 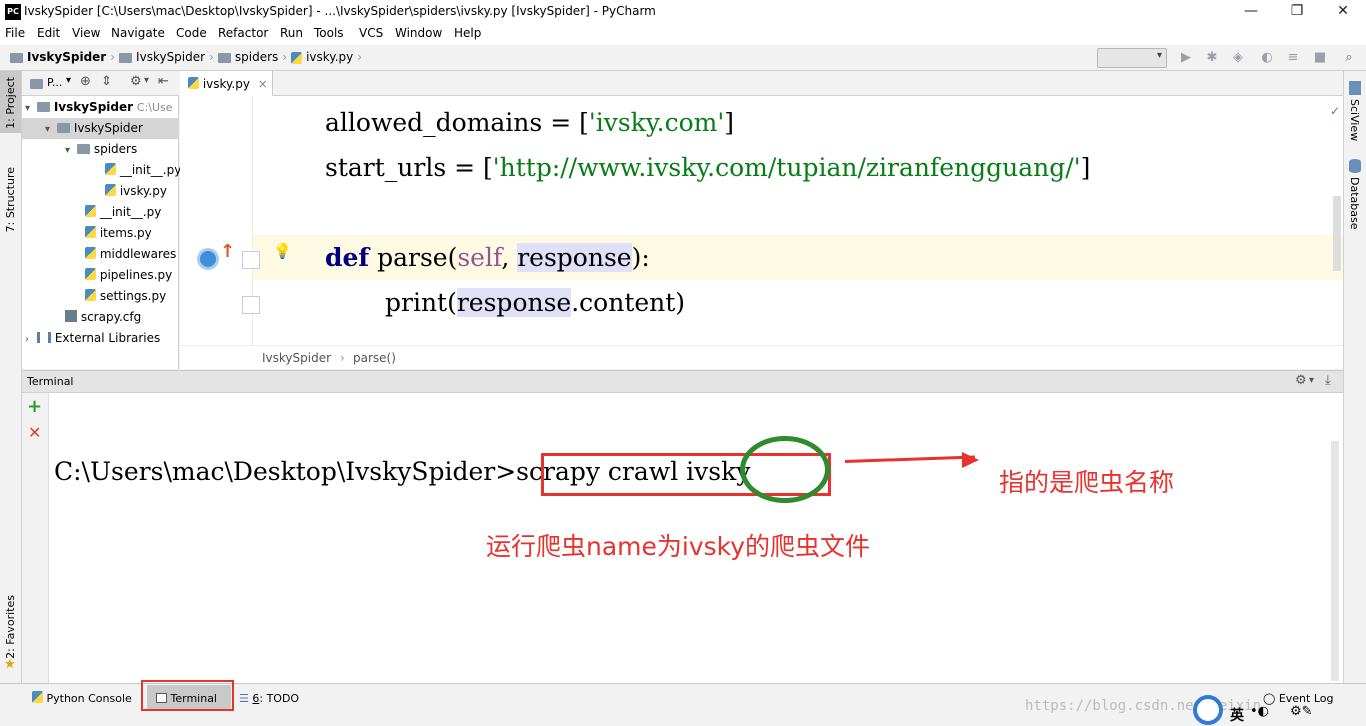 What do you see at coordinates (1212, 58) in the screenshot?
I see `debug-icon: ✱` at bounding box center [1212, 58].